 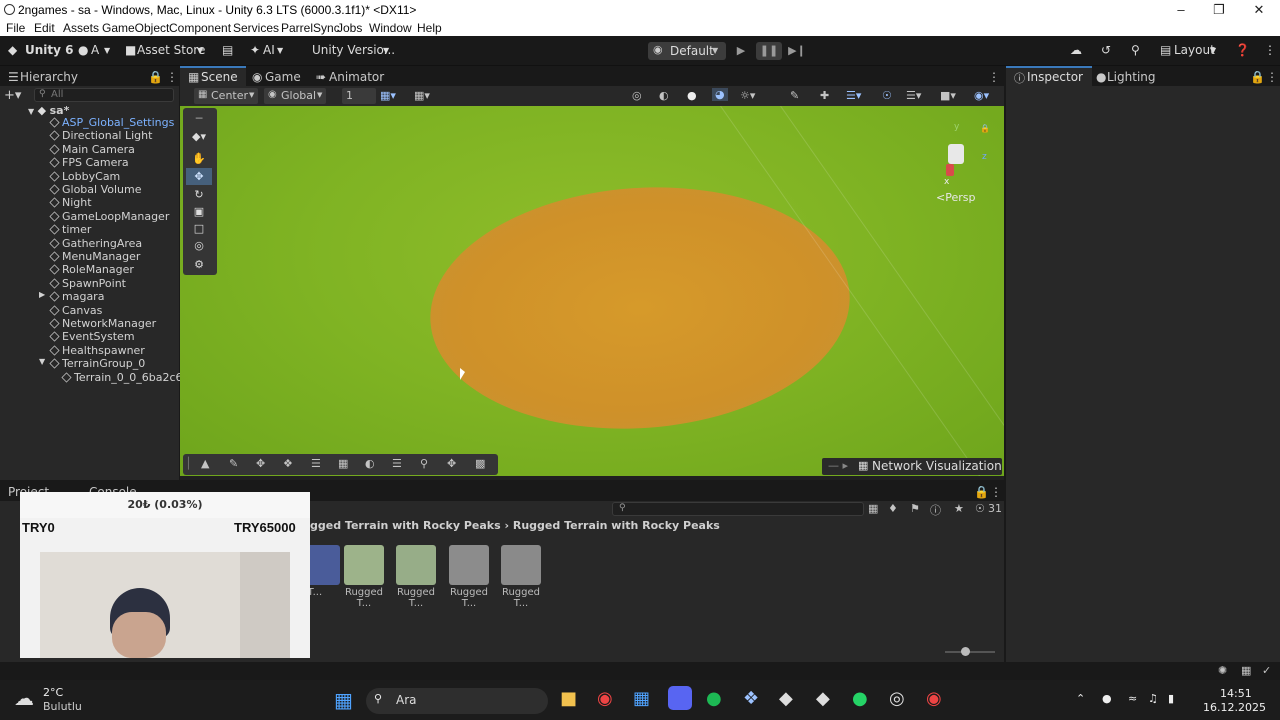 What do you see at coordinates (741, 51) in the screenshot?
I see `play-button: ▶` at bounding box center [741, 51].